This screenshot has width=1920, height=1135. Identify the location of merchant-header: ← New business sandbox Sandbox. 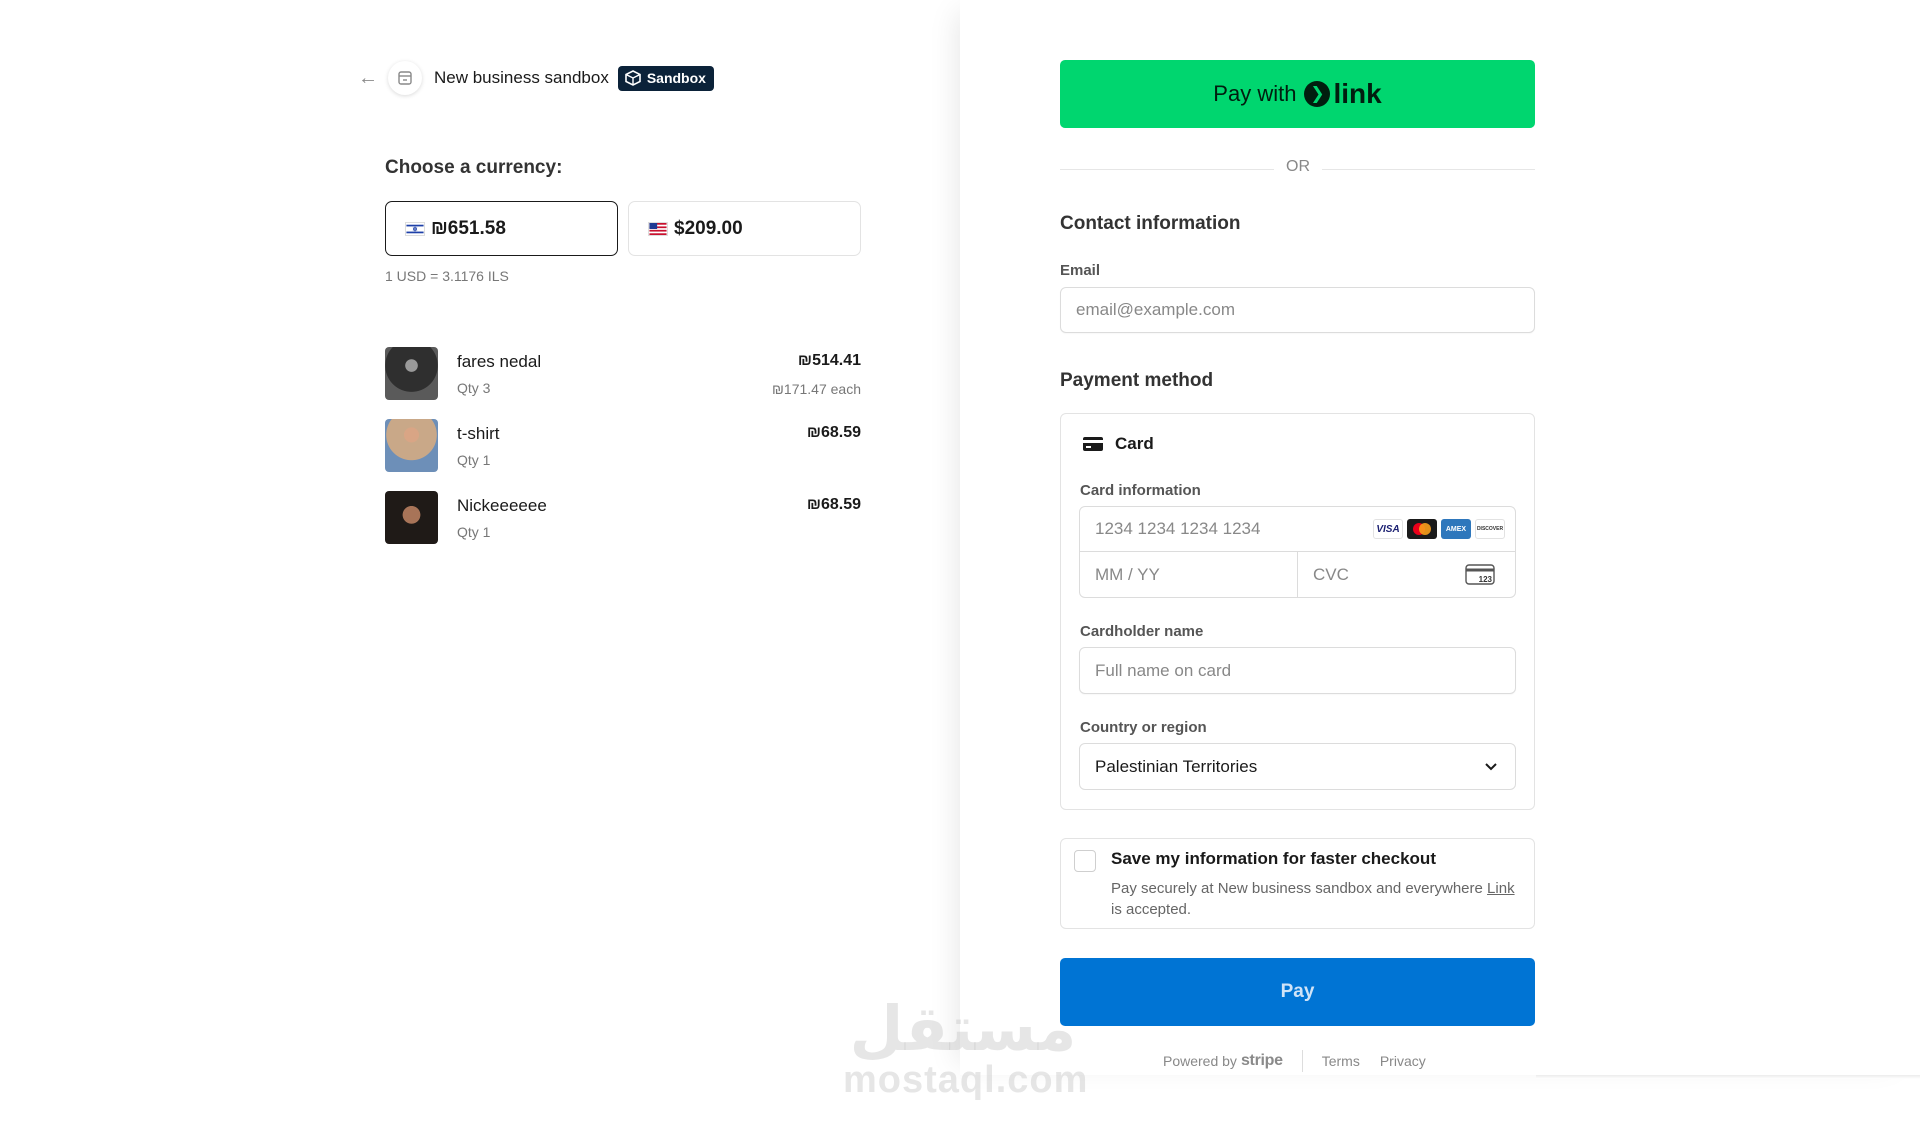
(535, 78).